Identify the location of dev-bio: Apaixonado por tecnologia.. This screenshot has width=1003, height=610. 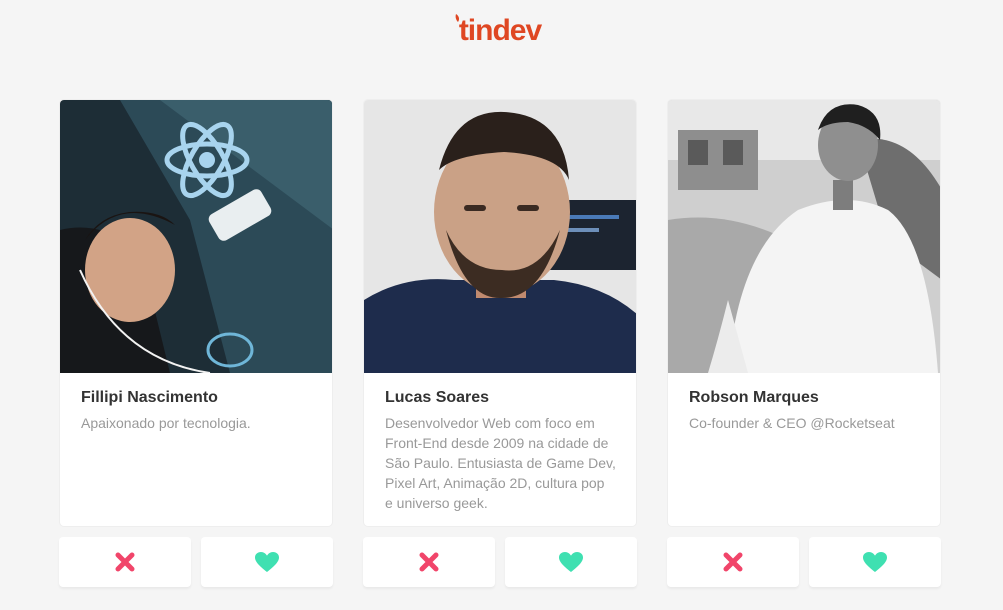
(166, 423).